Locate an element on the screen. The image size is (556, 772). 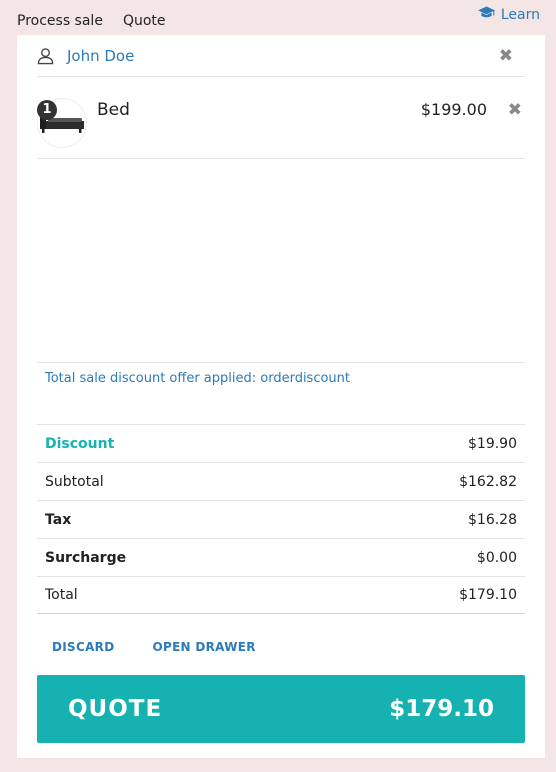
quote-button-amount: $179.10 is located at coordinates (441, 709).